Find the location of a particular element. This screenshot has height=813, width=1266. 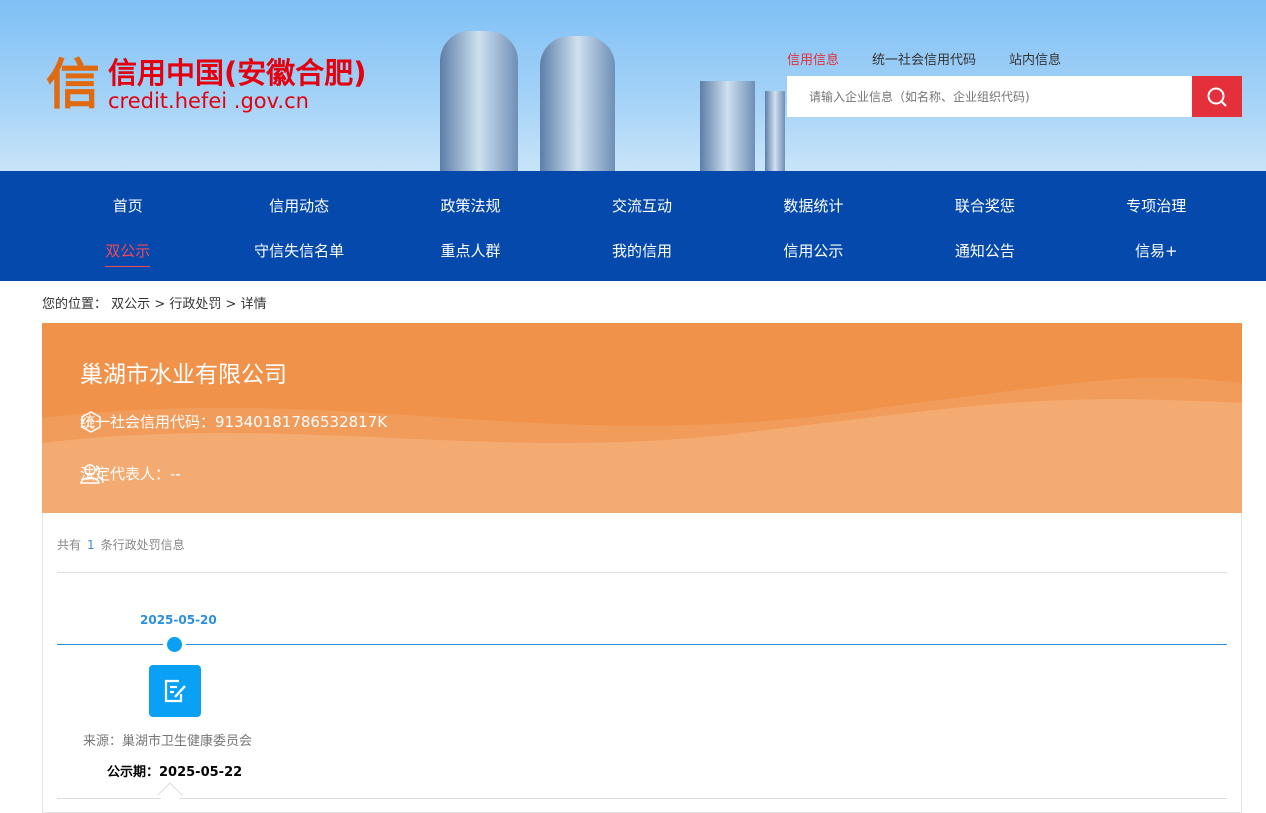

company-name: 巢湖市水业有限公司 is located at coordinates (183, 375).